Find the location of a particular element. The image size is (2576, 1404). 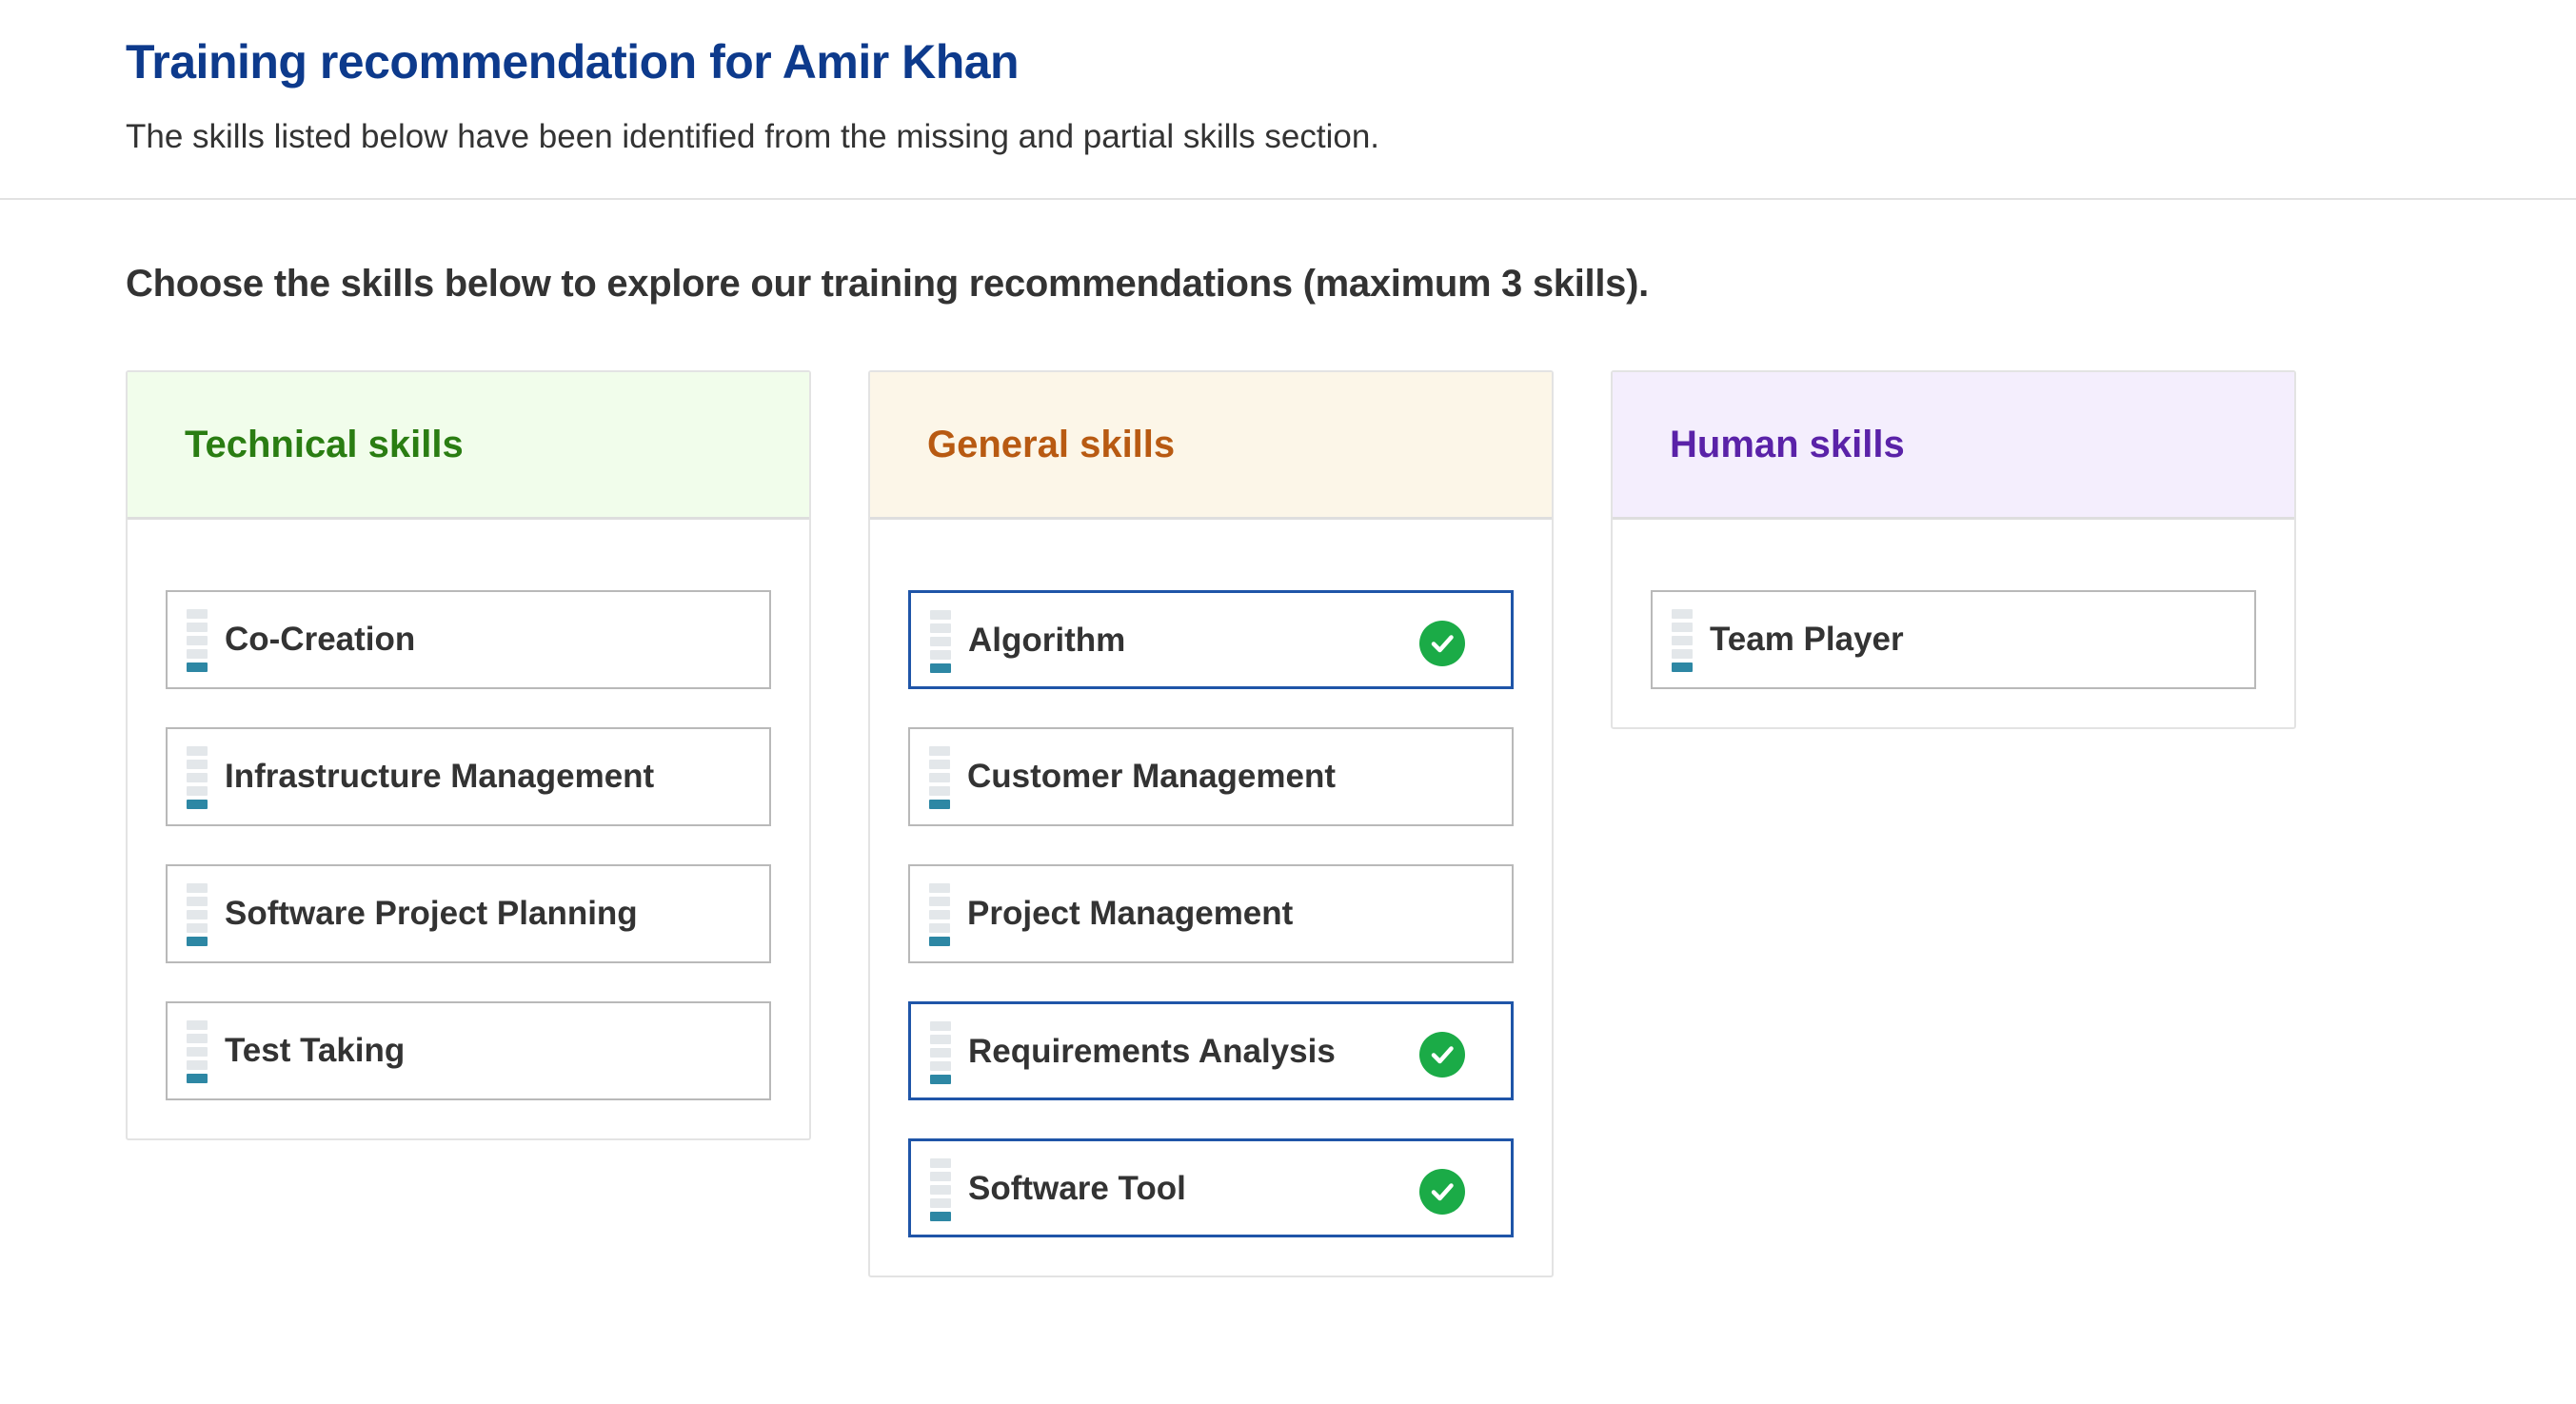

skill-label: Co-Creation is located at coordinates (320, 639).